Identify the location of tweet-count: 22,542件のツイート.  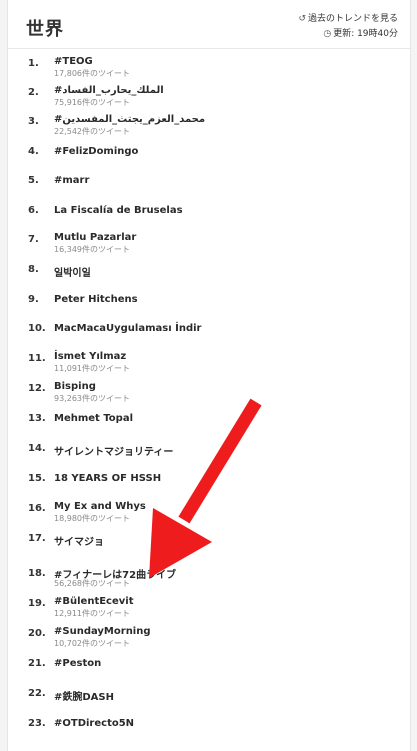
(92, 131).